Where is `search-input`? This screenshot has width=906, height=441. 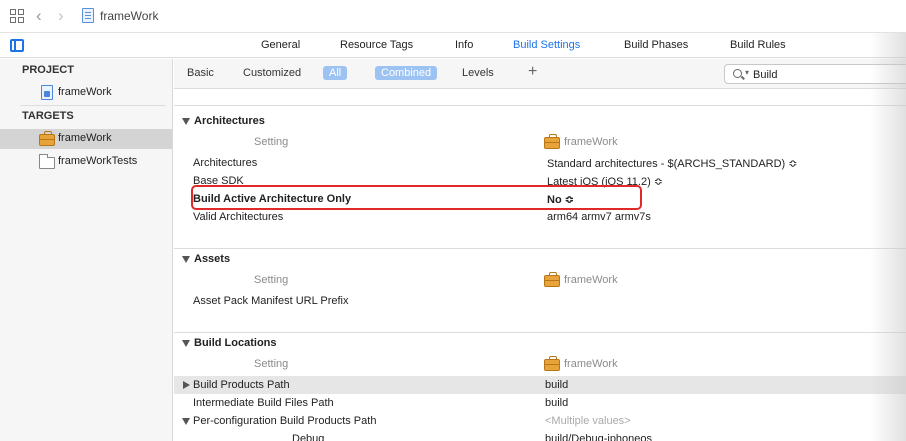
search-input is located at coordinates (828, 74).